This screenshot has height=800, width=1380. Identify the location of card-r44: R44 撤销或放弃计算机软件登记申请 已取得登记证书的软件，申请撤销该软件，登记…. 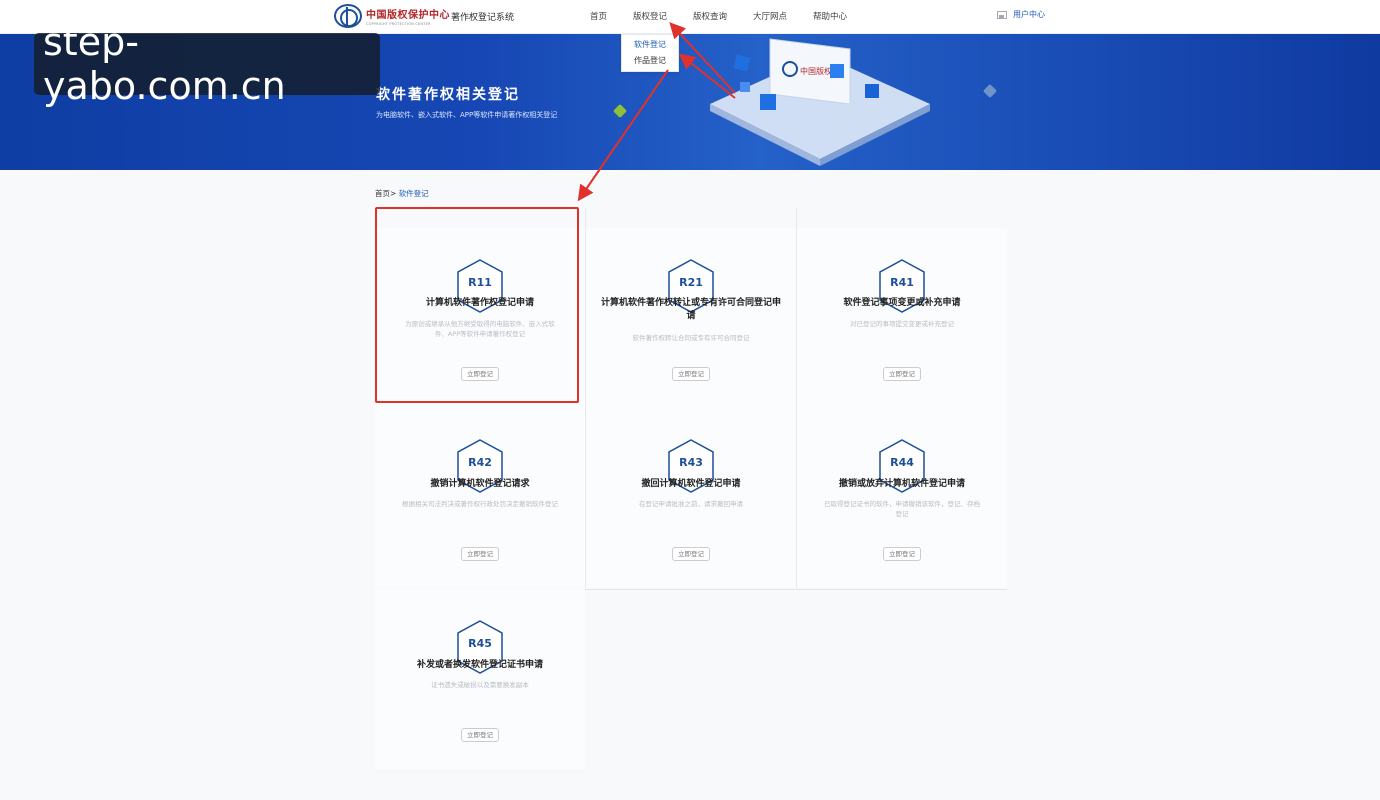
(902, 498).